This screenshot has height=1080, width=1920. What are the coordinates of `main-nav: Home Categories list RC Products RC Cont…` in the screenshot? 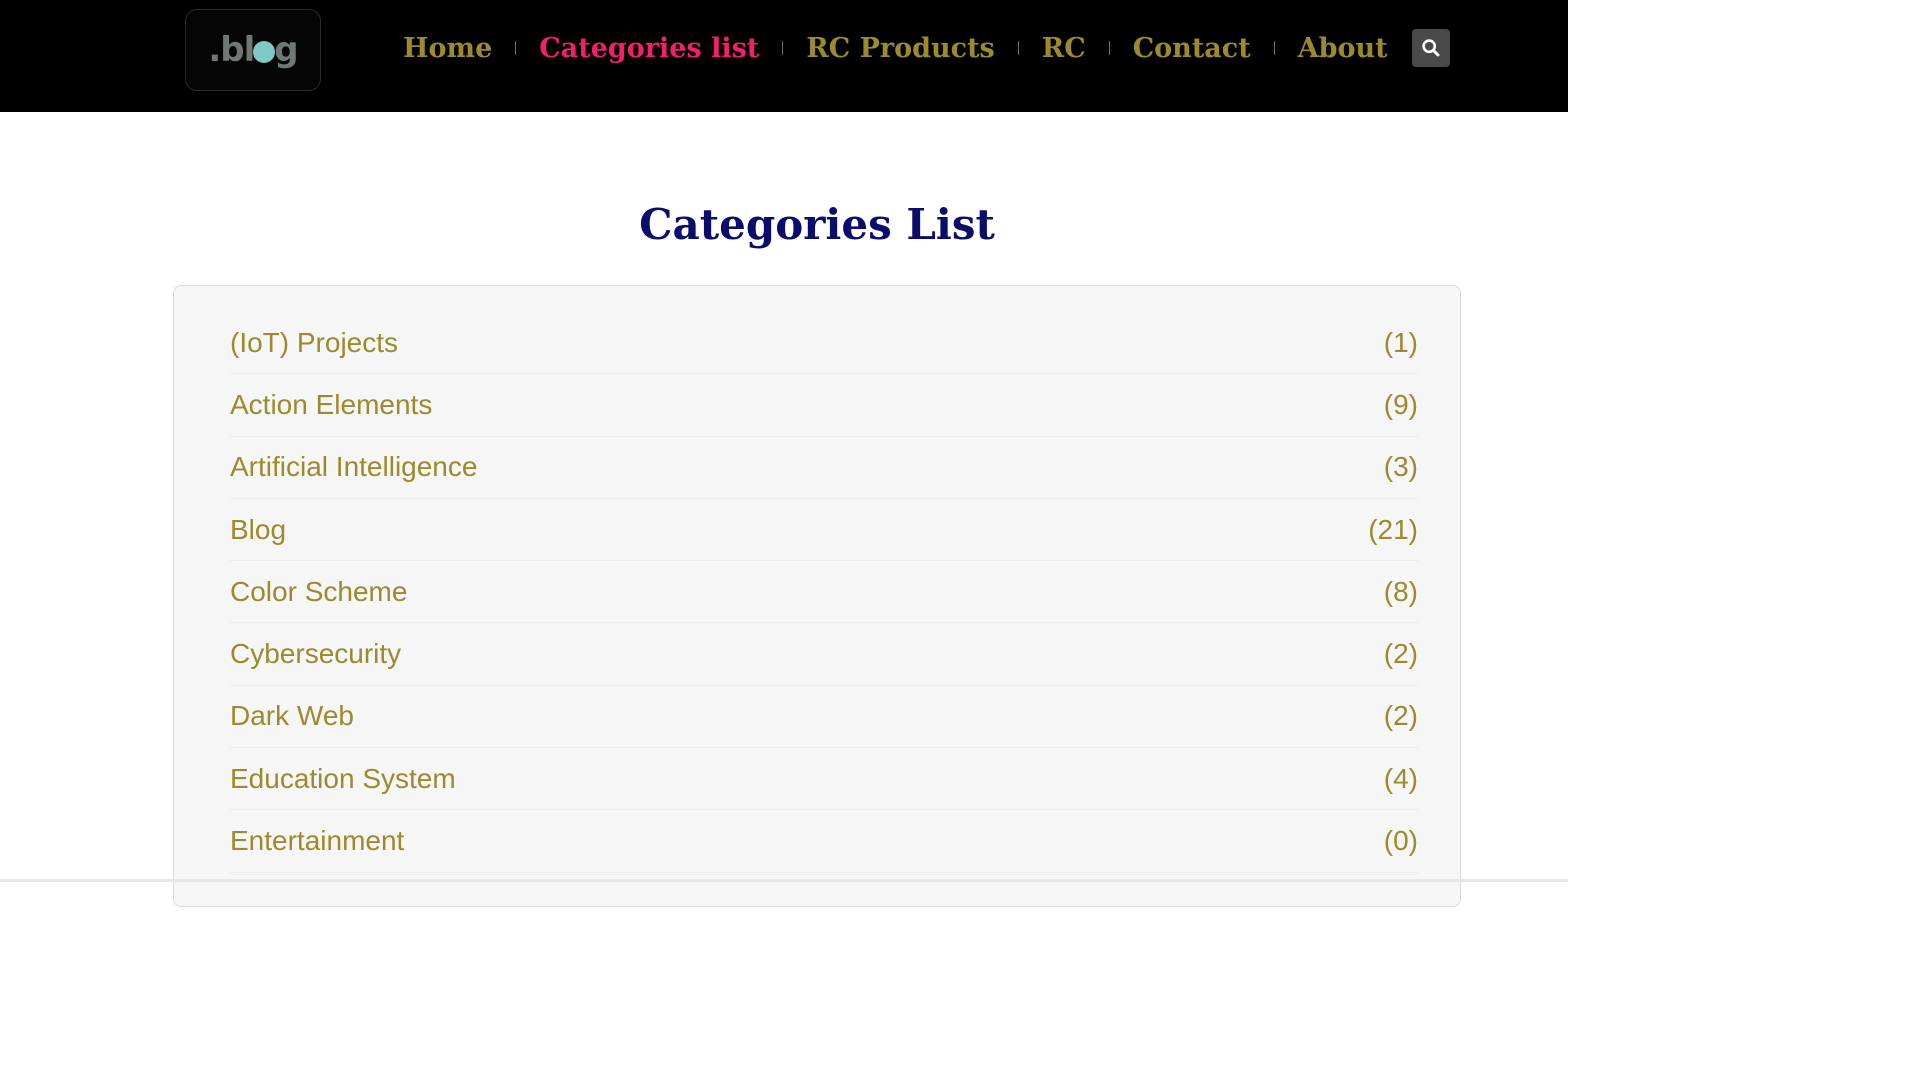 It's located at (895, 48).